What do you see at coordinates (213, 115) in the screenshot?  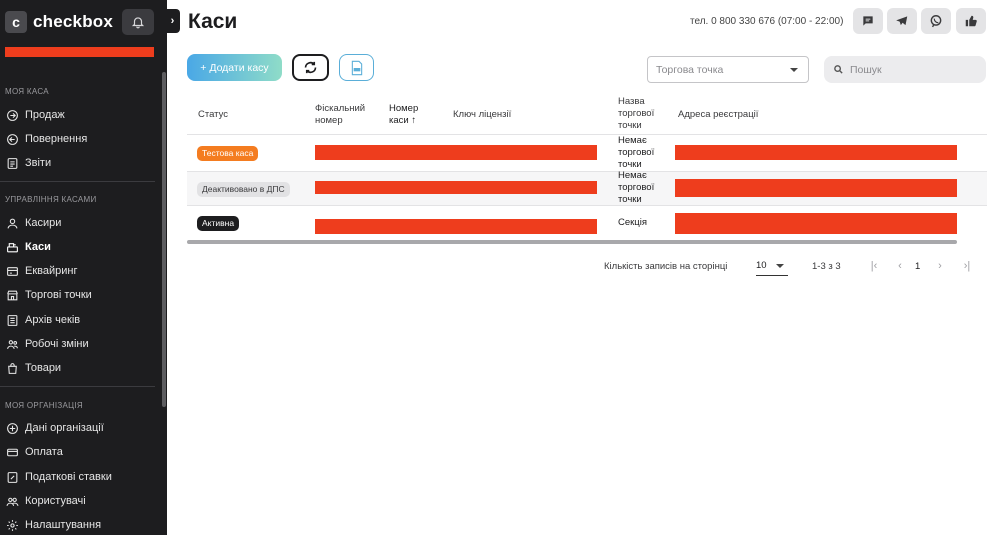 I see `column-header-status: Статус` at bounding box center [213, 115].